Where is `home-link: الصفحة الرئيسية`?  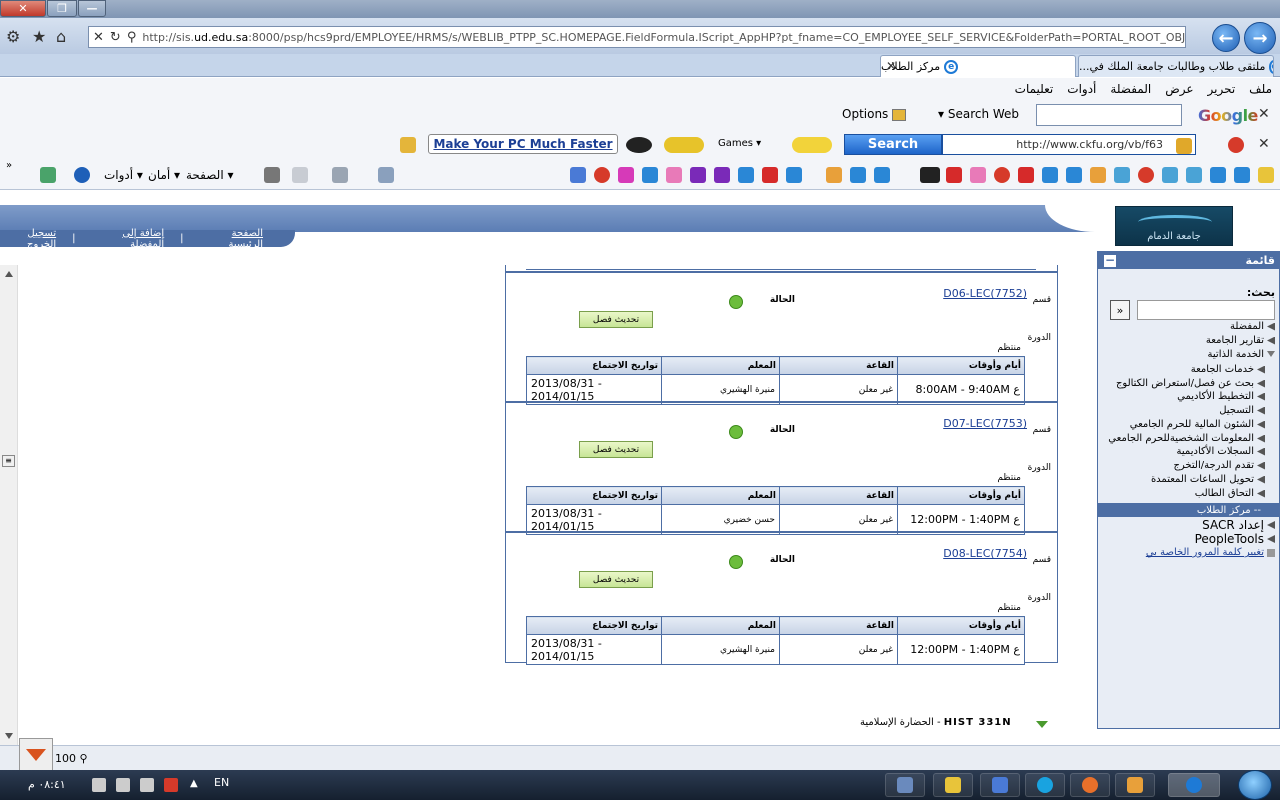 home-link: الصفحة الرئيسية is located at coordinates (231, 239).